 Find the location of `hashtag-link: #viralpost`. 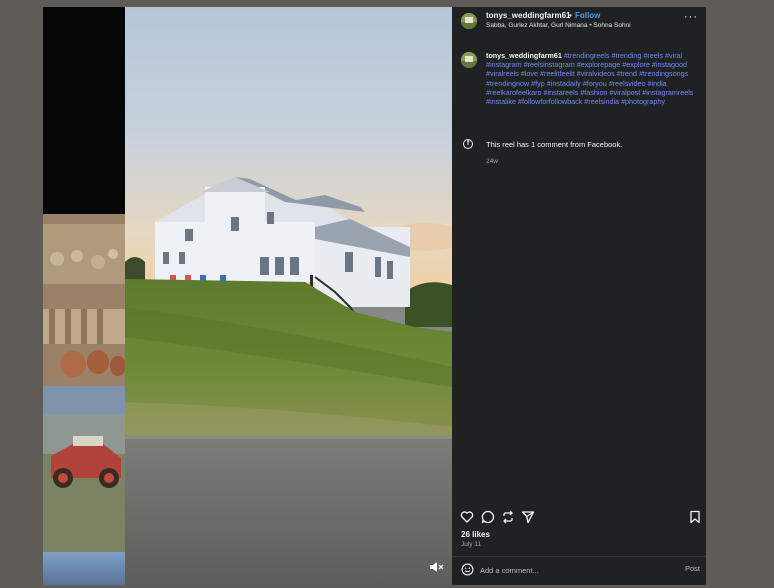

hashtag-link: #viralpost is located at coordinates (625, 92).